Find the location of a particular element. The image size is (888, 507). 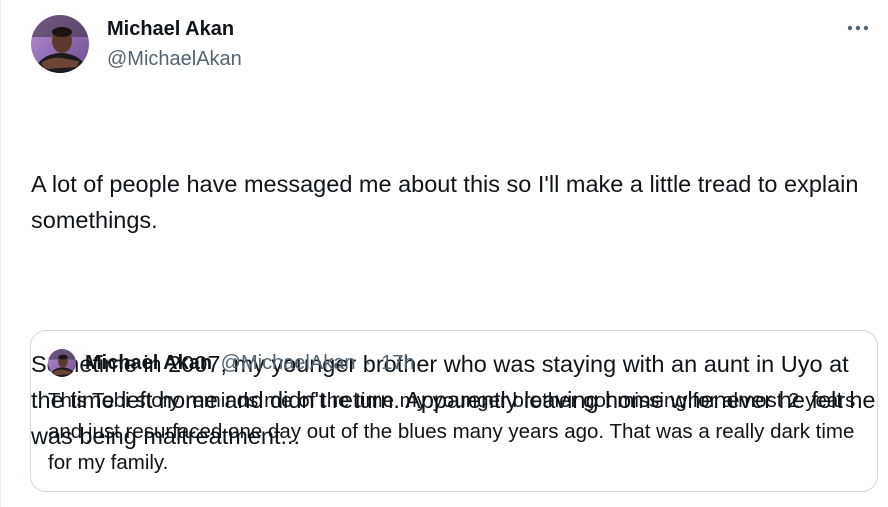

more-options-button is located at coordinates (858, 28).